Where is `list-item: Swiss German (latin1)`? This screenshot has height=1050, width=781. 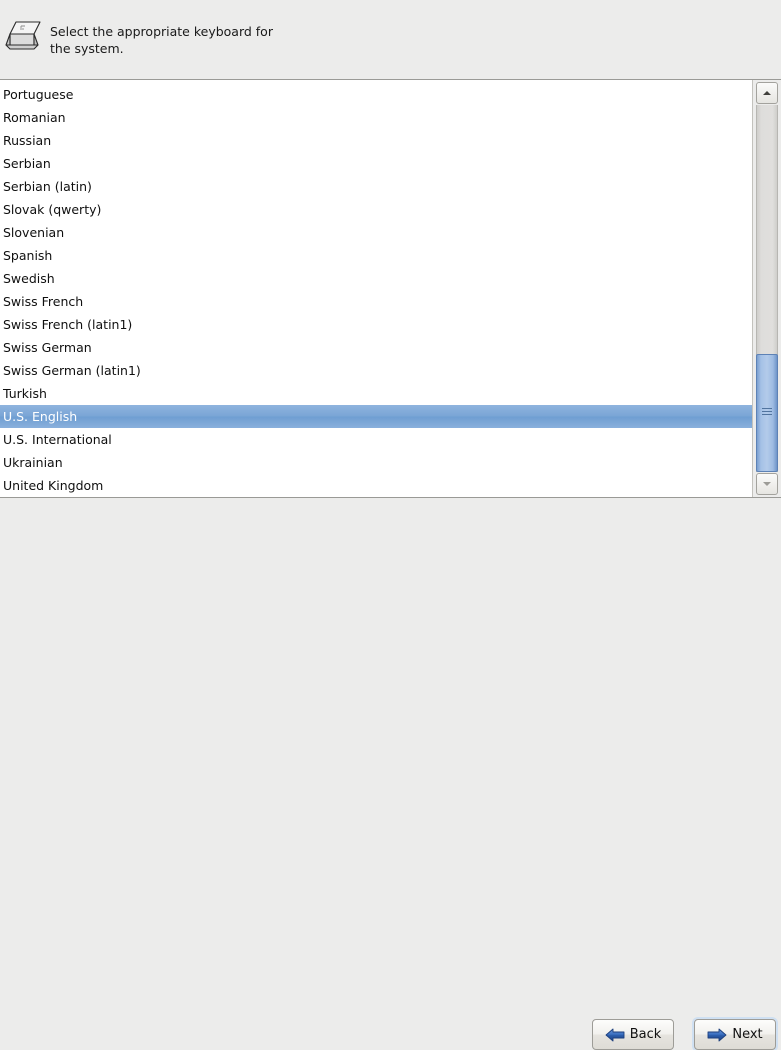 list-item: Swiss German (latin1) is located at coordinates (376, 370).